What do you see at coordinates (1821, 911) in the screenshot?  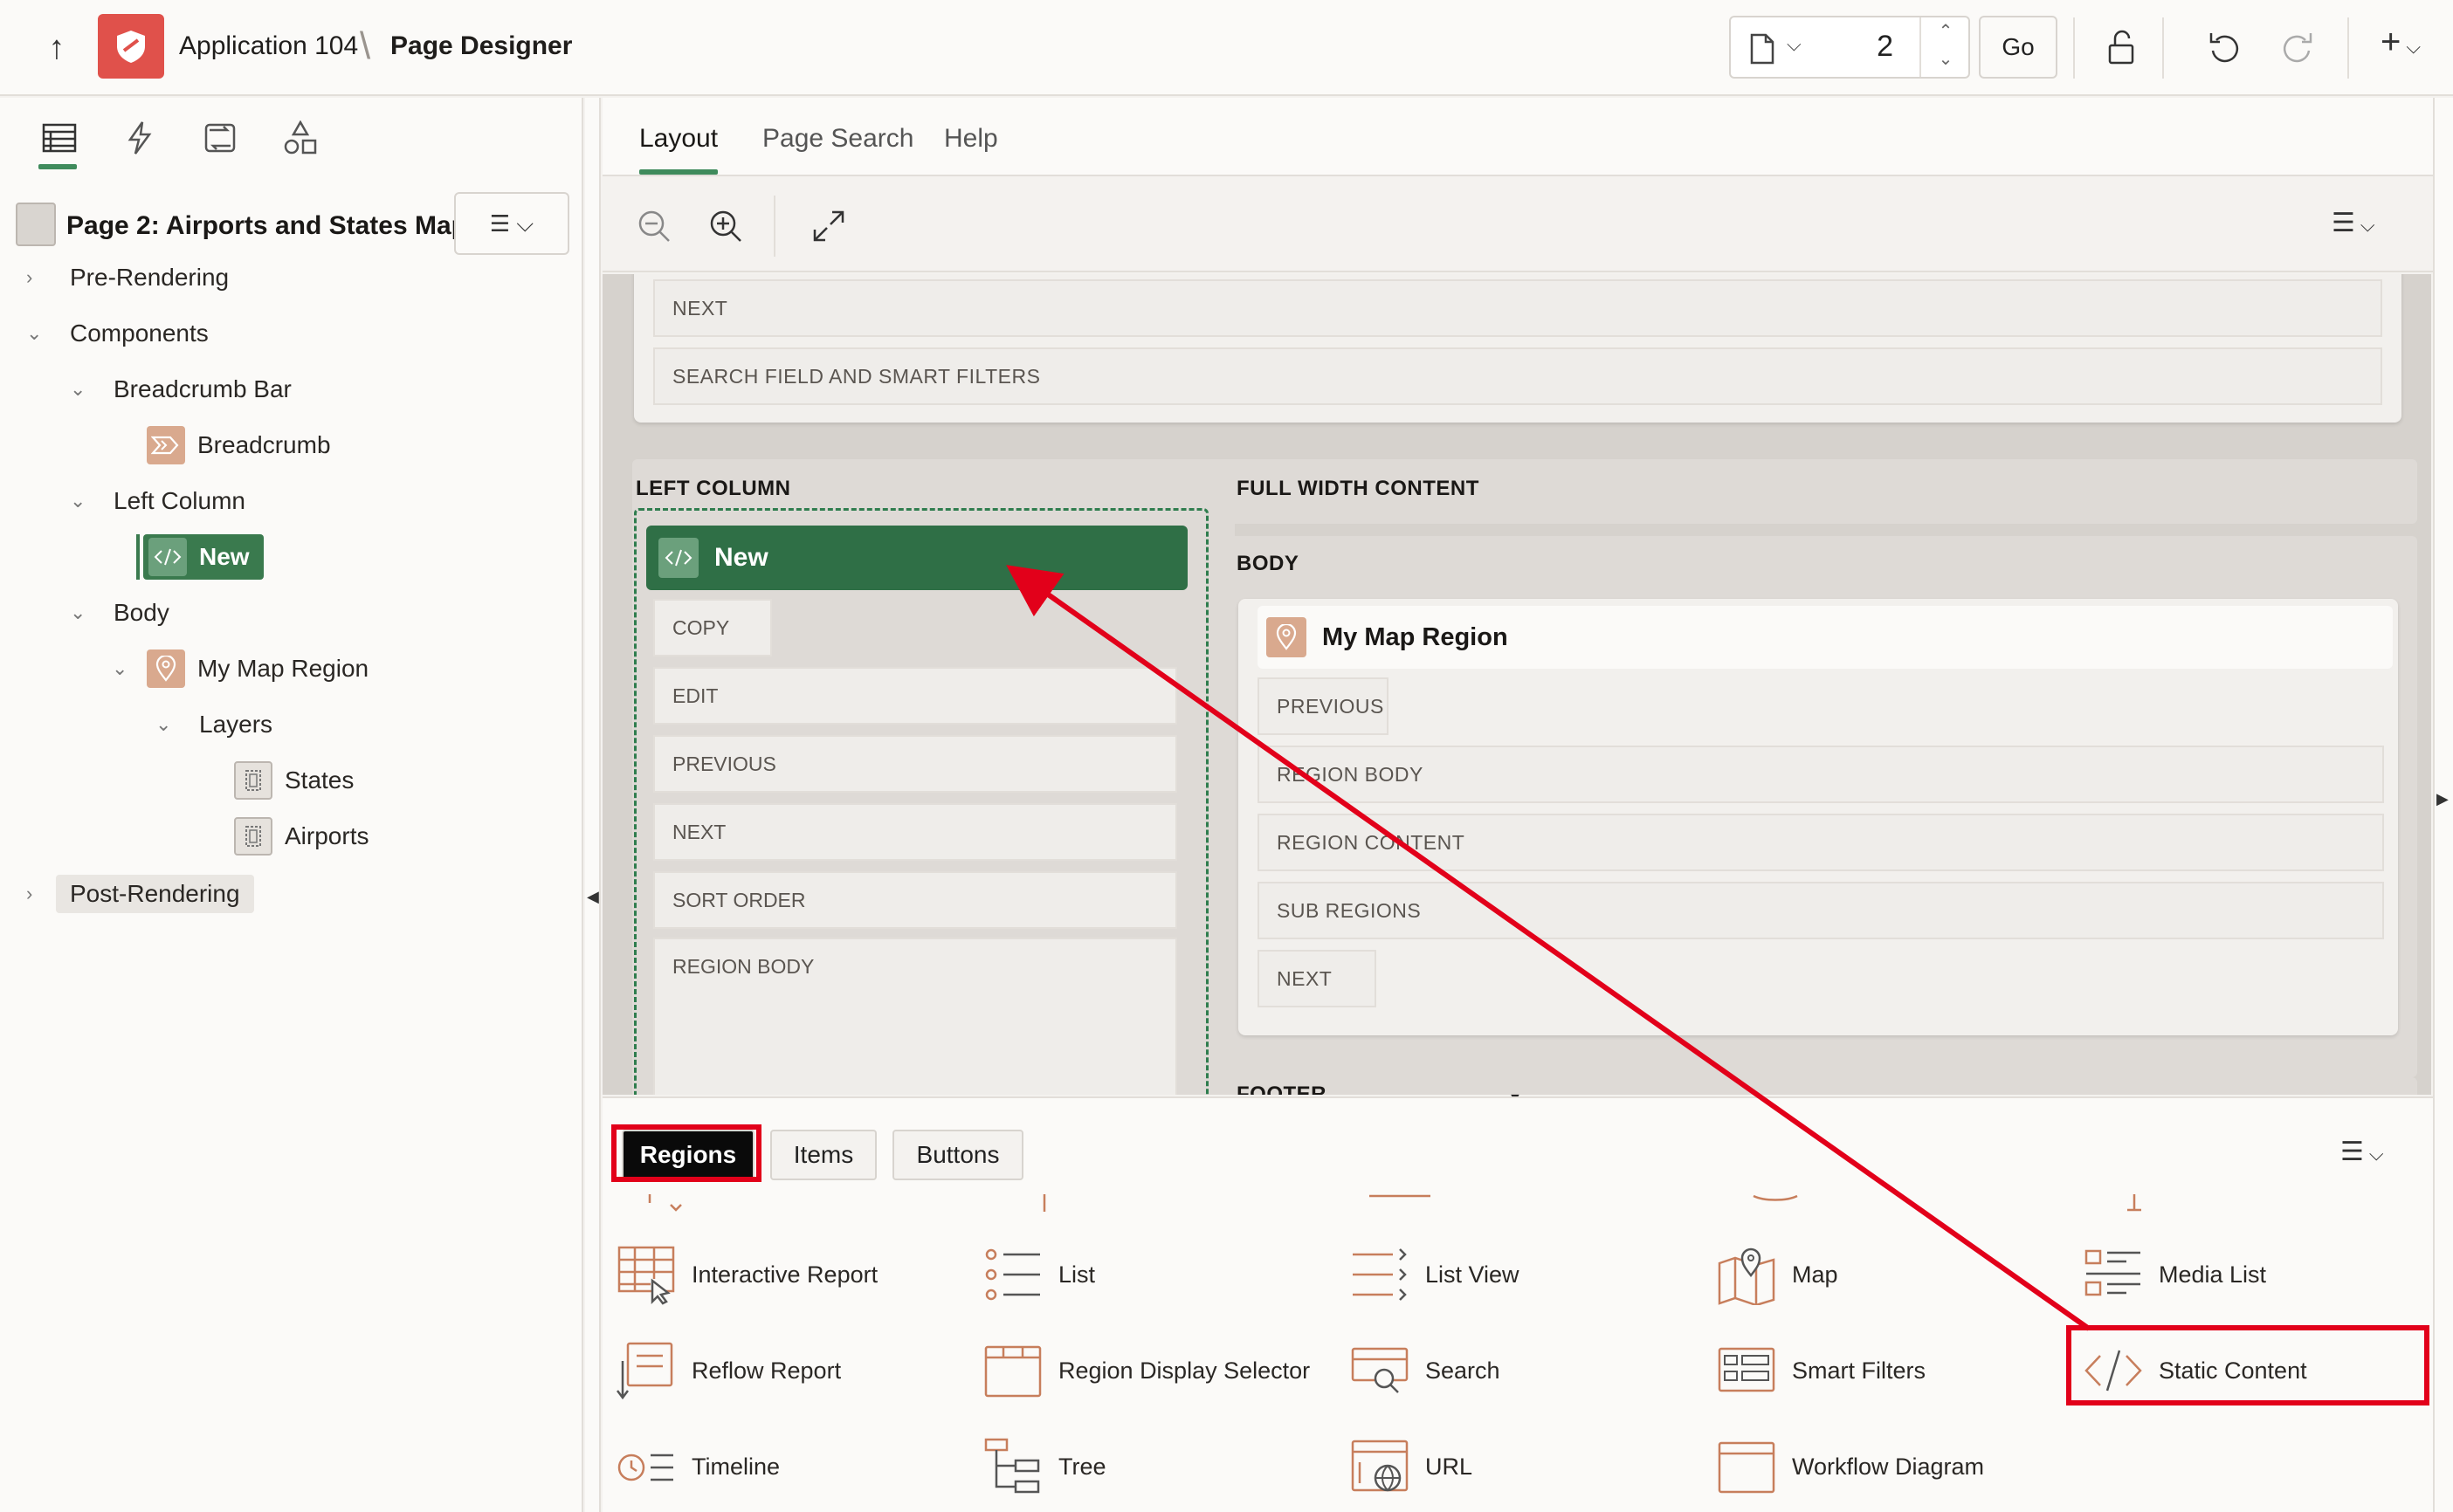 I see `slot-sub-regions: SUB REGIONS` at bounding box center [1821, 911].